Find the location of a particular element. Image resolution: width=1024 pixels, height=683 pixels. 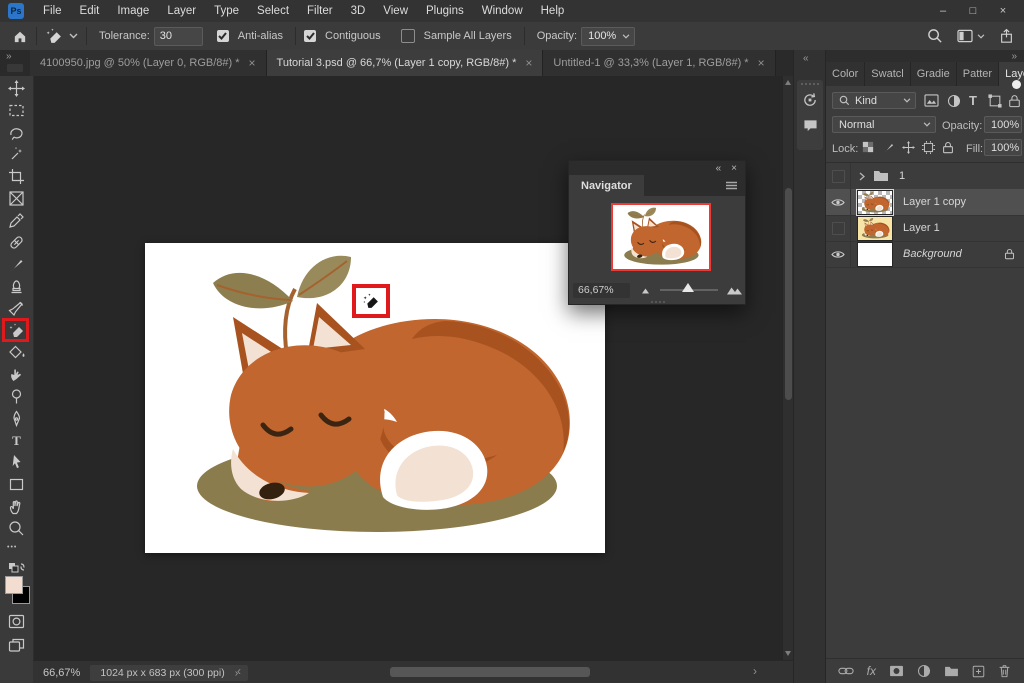

magic-eraser-tool-preset-icon is located at coordinates (54, 36).